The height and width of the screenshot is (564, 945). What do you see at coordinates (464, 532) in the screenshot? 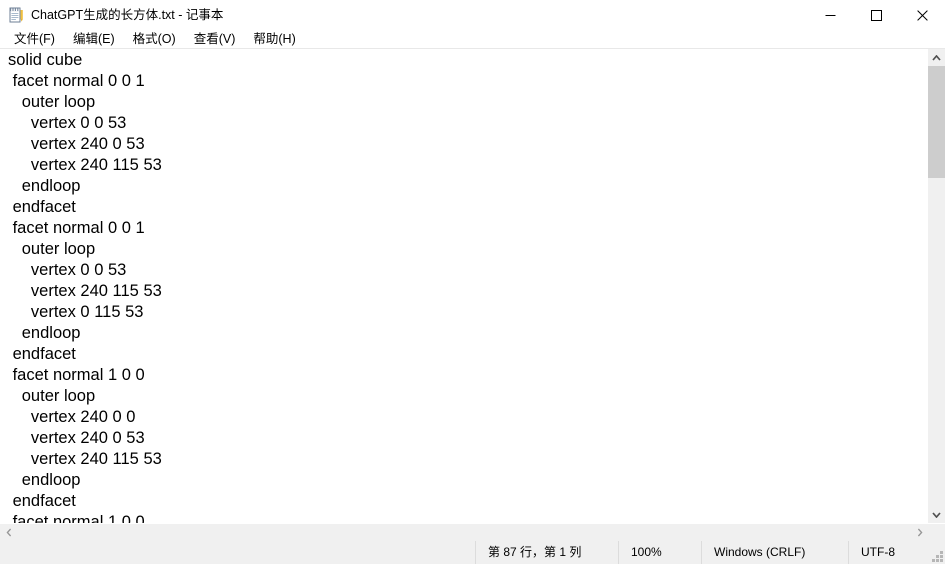
I see `horizontal-scroll-track` at bounding box center [464, 532].